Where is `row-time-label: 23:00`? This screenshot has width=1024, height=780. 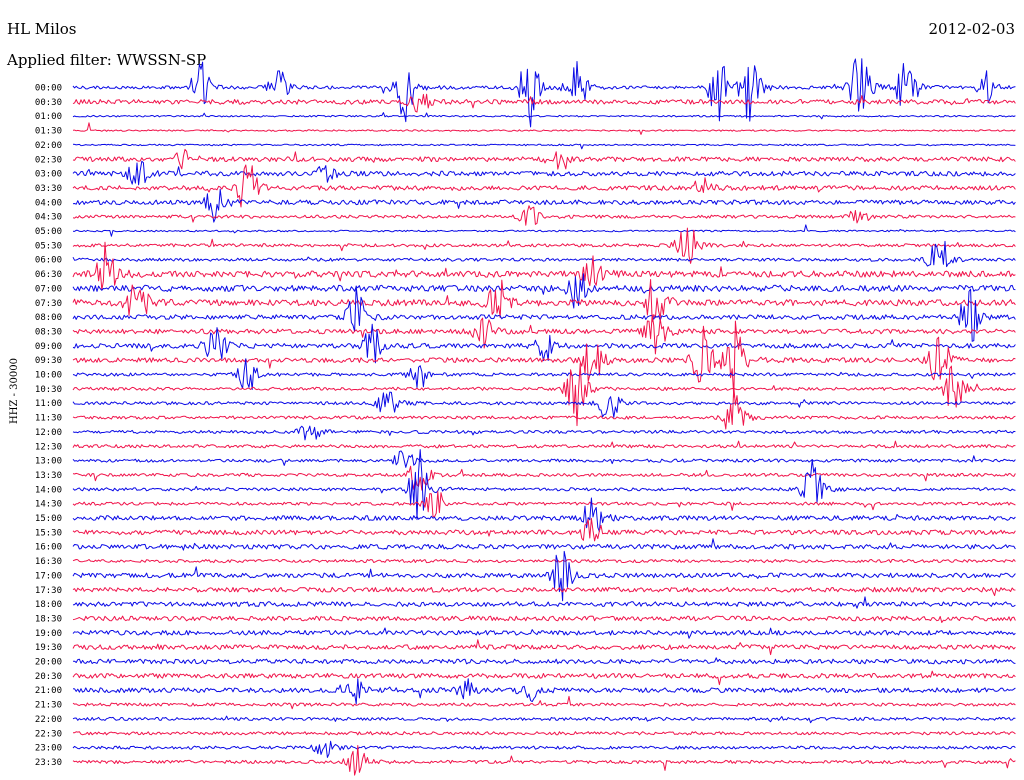
row-time-label: 23:00 is located at coordinates (48, 749).